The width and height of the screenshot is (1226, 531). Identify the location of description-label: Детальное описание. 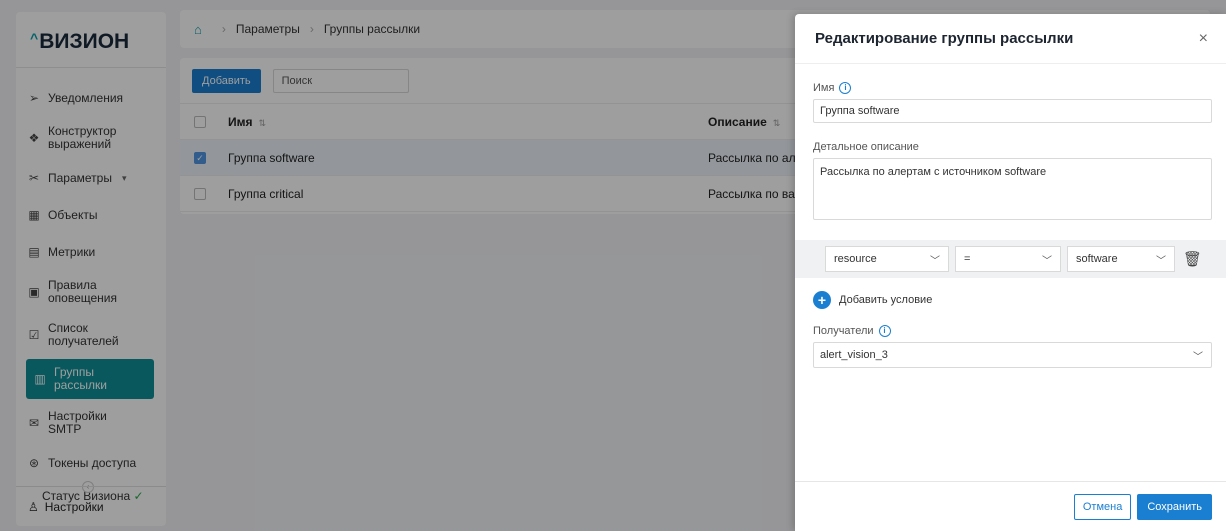
(866, 147).